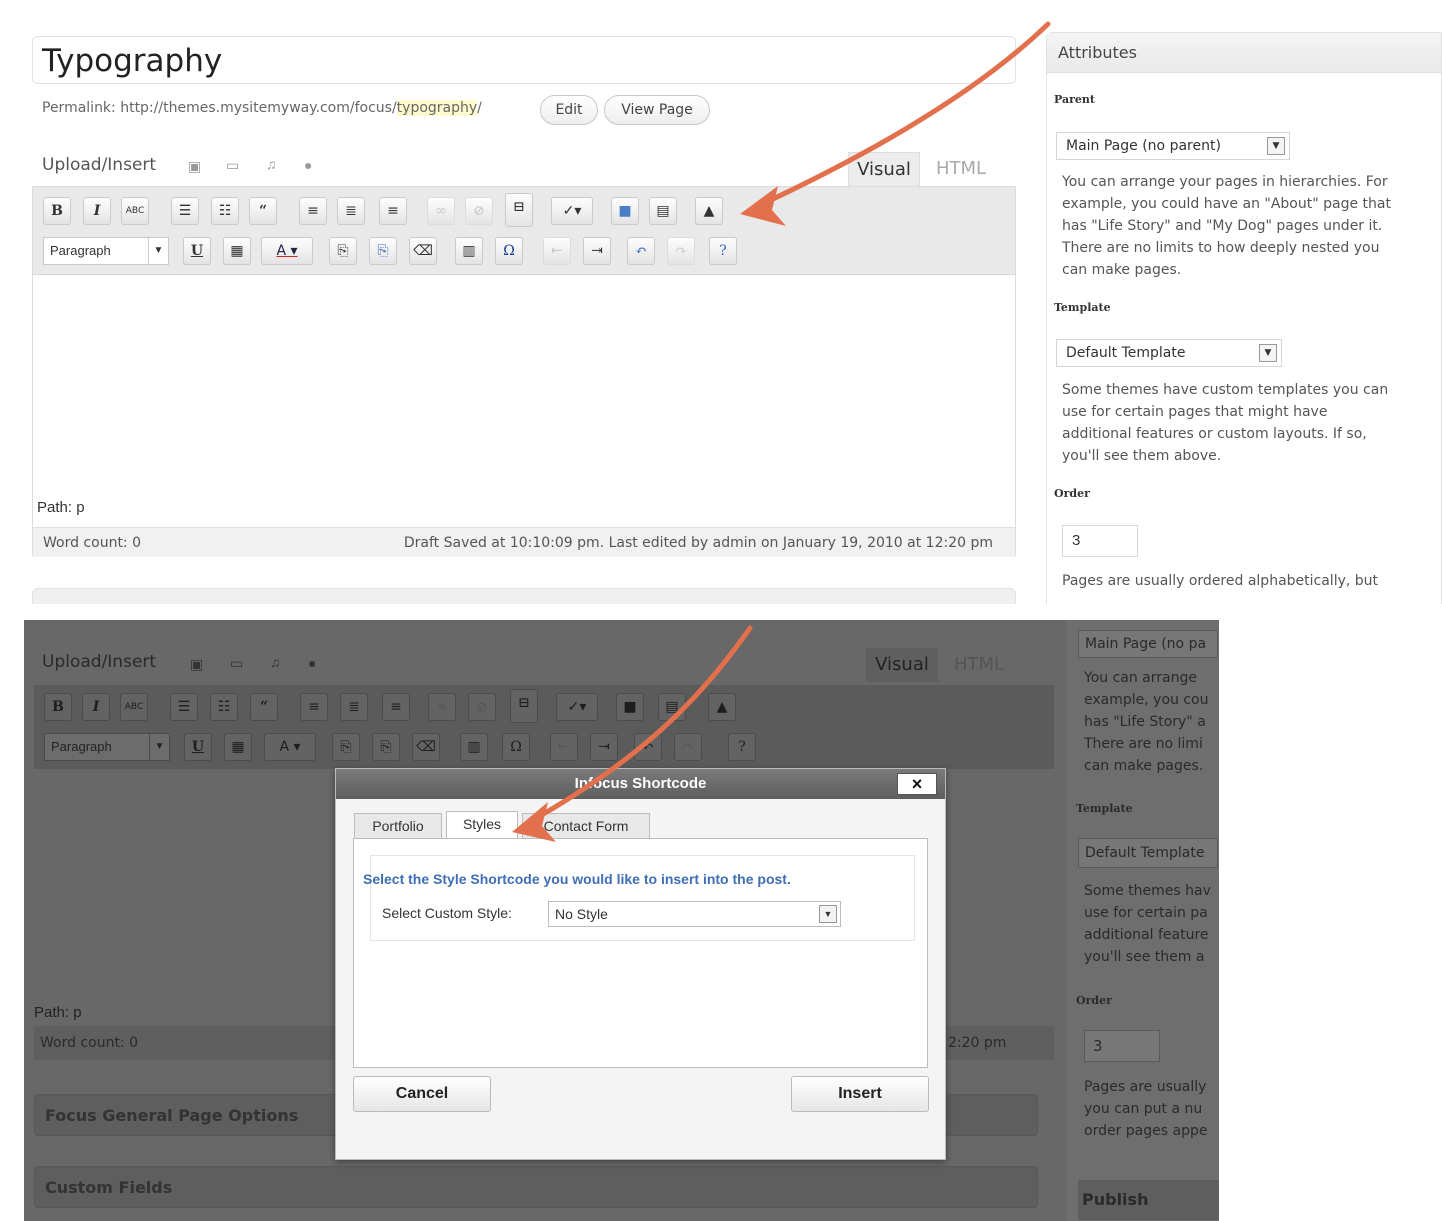 The width and height of the screenshot is (1442, 1221). Describe the element at coordinates (632, 733) in the screenshot. I see `arrow-to-styles-tab` at that location.